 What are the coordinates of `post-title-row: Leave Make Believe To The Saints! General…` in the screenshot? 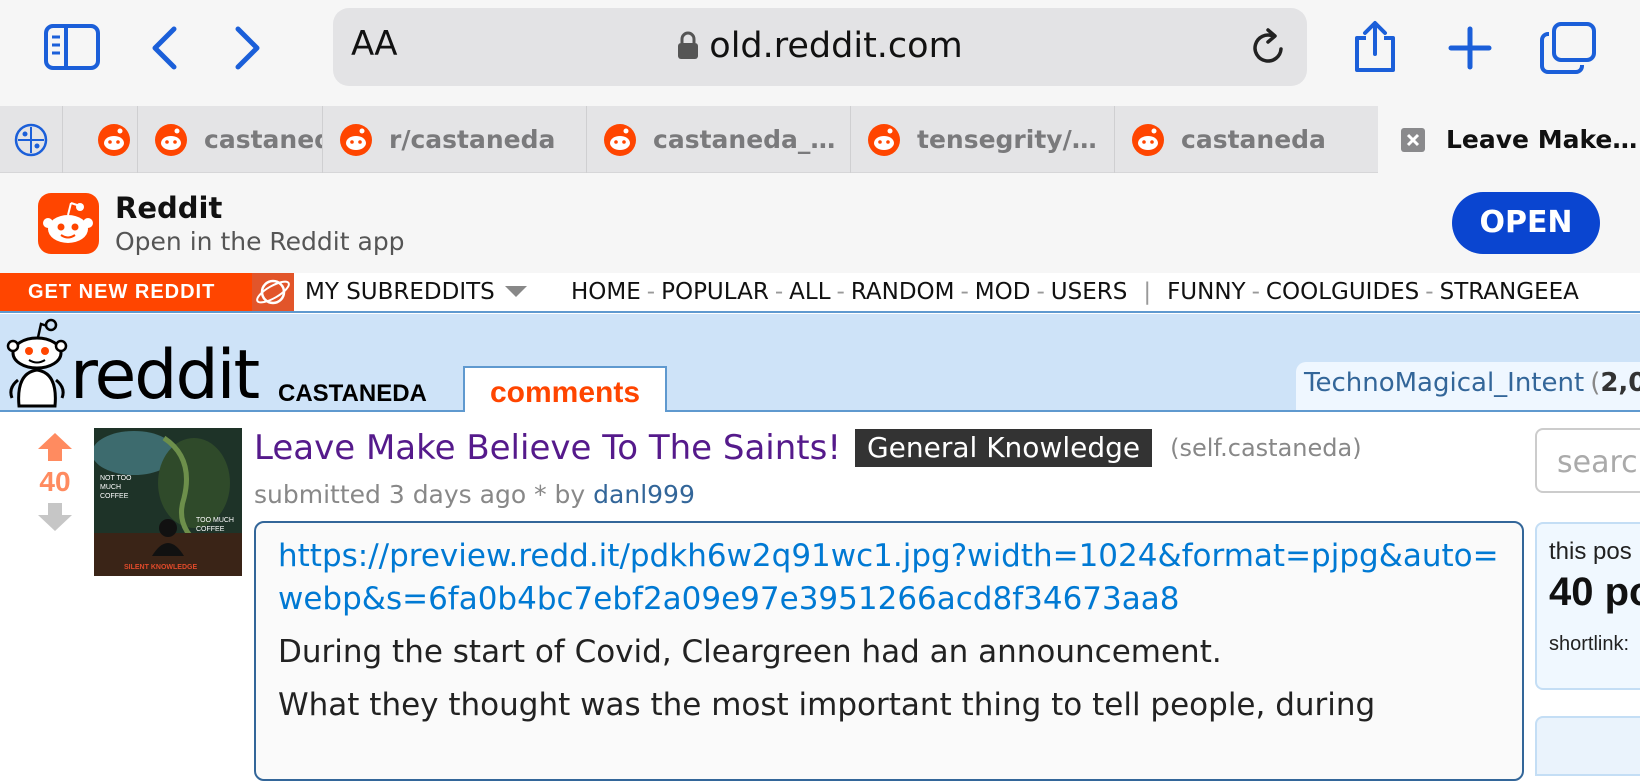 It's located at (808, 448).